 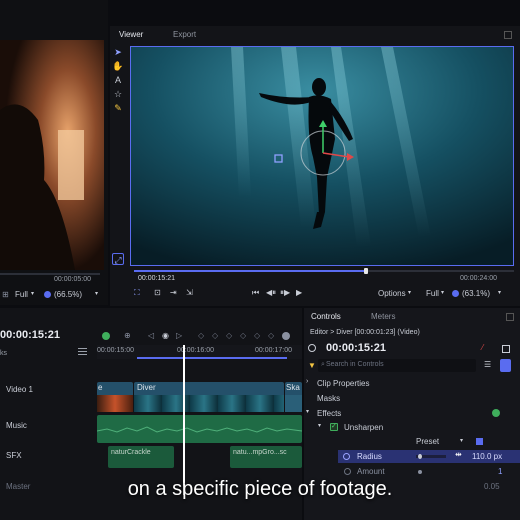 I want to click on left-viewer-icon: ⊞, so click(x=5, y=294).